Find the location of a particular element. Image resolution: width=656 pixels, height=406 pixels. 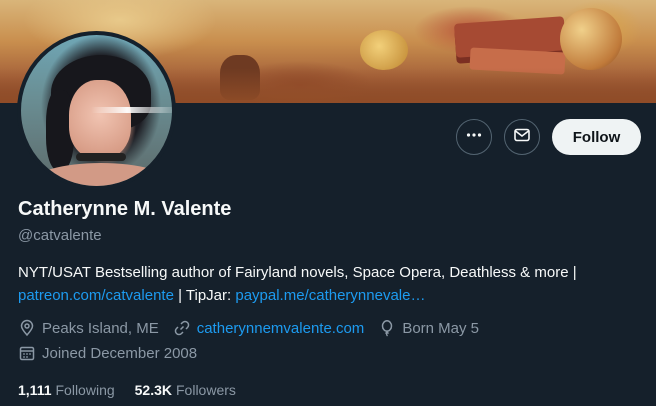

location-pin-icon is located at coordinates (27, 328).